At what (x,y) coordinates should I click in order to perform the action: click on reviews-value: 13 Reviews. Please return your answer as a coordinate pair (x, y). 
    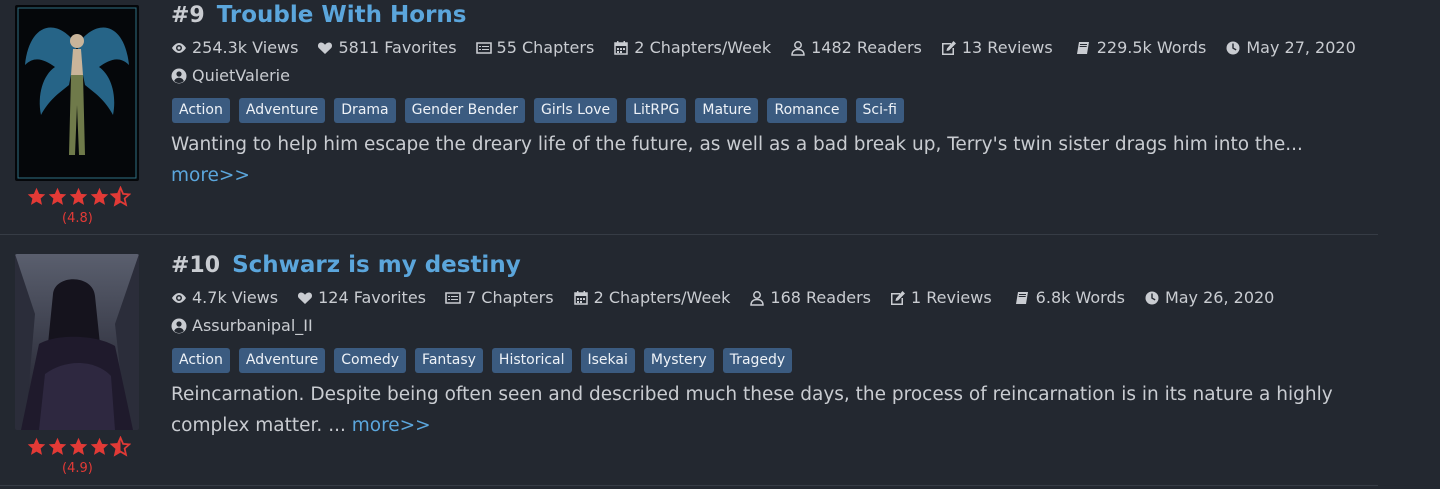
    Looking at the image, I should click on (1007, 47).